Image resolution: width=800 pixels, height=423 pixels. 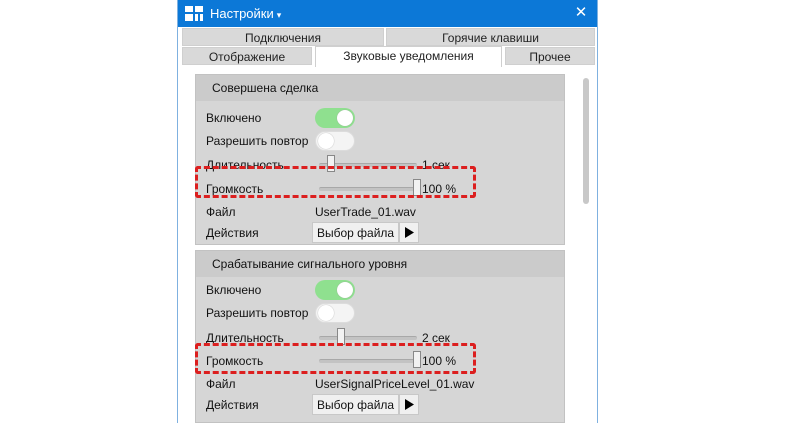 What do you see at coordinates (586, 141) in the screenshot?
I see `vertical-scrollbar` at bounding box center [586, 141].